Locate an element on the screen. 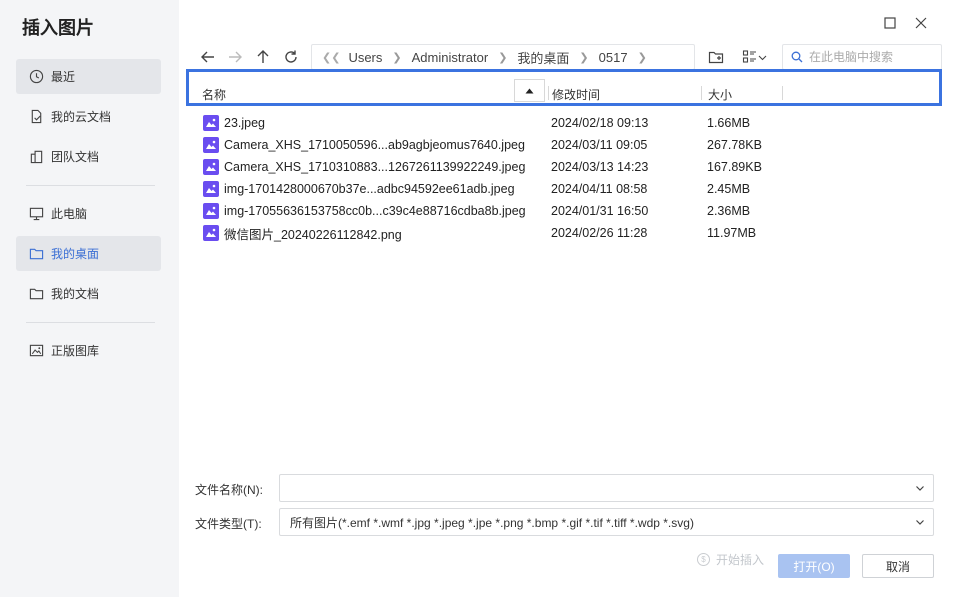 The width and height of the screenshot is (955, 597). sidebar-item-this-pc: 此电脑 is located at coordinates (88, 213).